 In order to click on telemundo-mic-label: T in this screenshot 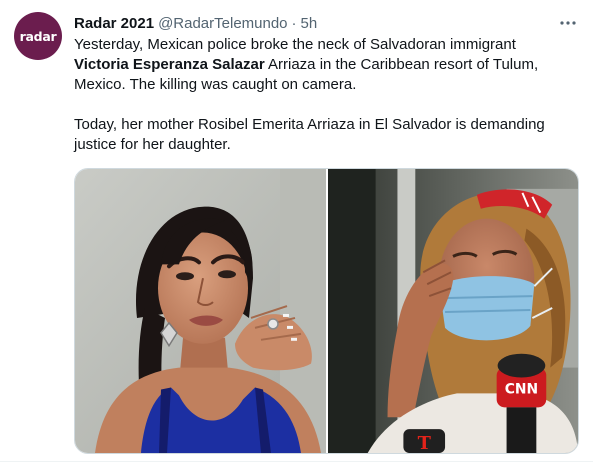, I will do `click(425, 443)`.